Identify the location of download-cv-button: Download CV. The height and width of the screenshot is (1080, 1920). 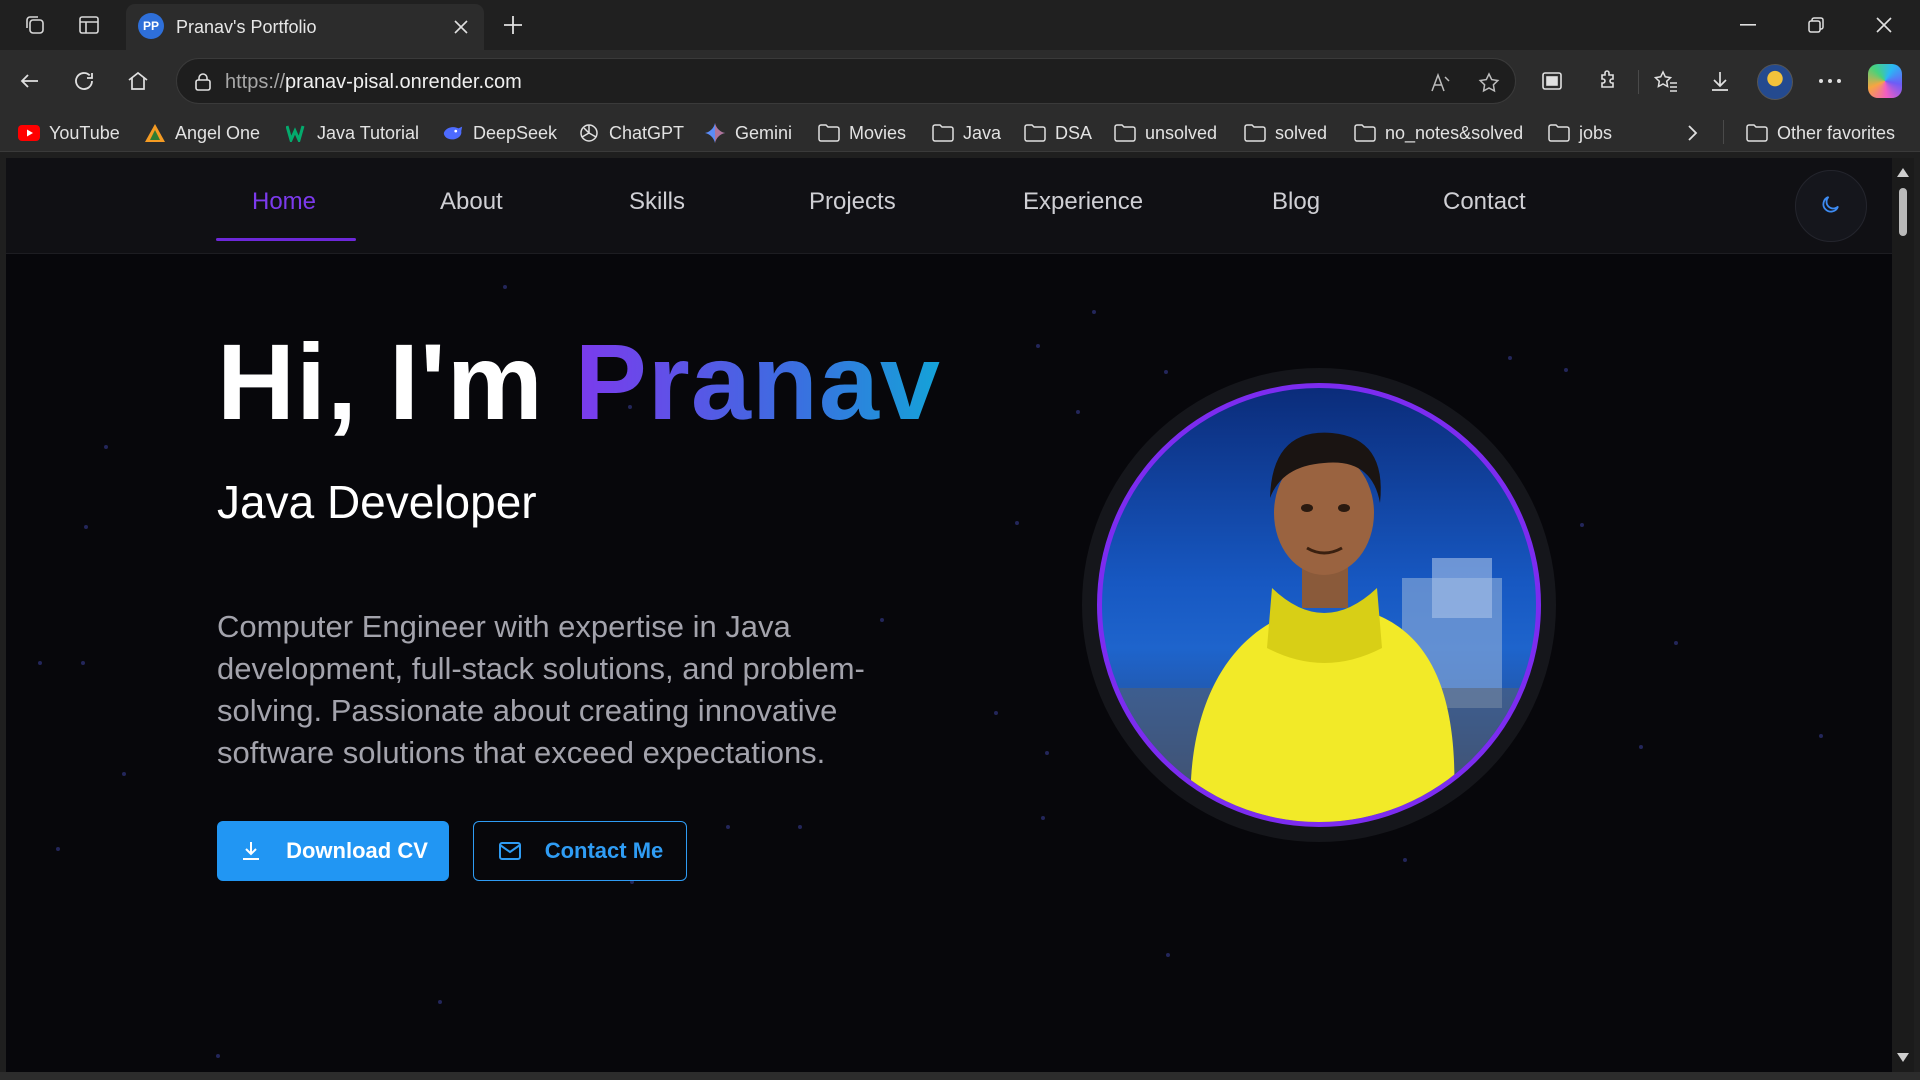
(333, 851).